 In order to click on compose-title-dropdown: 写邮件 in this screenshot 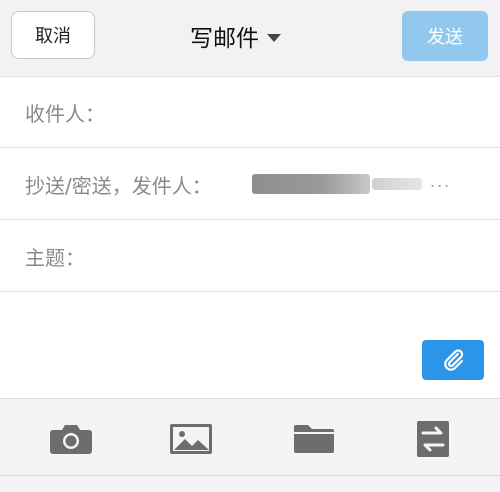, I will do `click(235, 36)`.